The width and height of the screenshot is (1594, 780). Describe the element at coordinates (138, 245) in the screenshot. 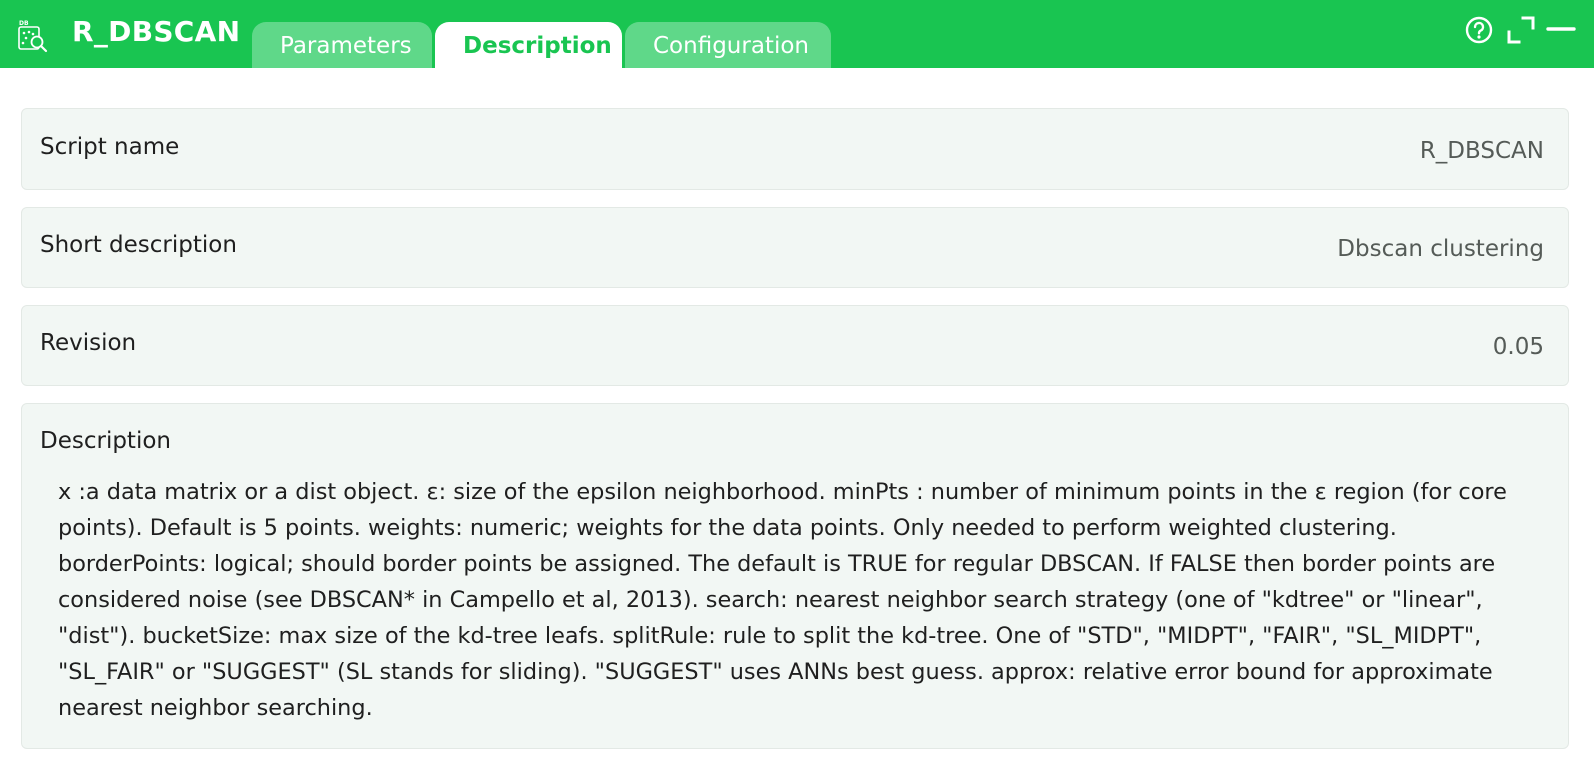

I see `short-description-label: Short description` at that location.